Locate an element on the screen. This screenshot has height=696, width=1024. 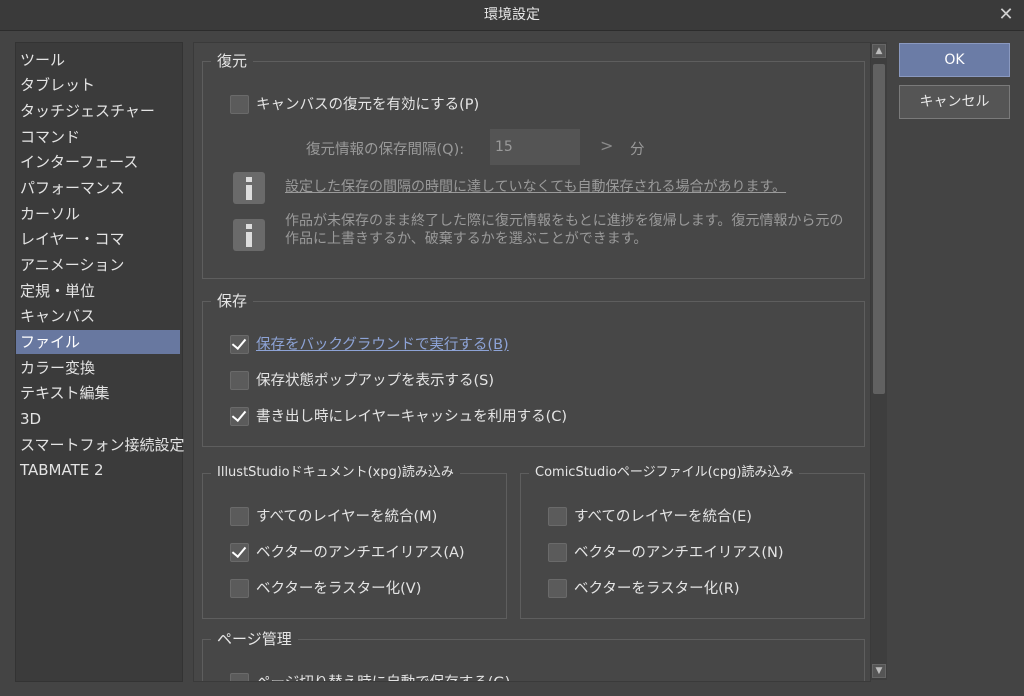
scroll-up-icon: ▲ is located at coordinates (879, 51).